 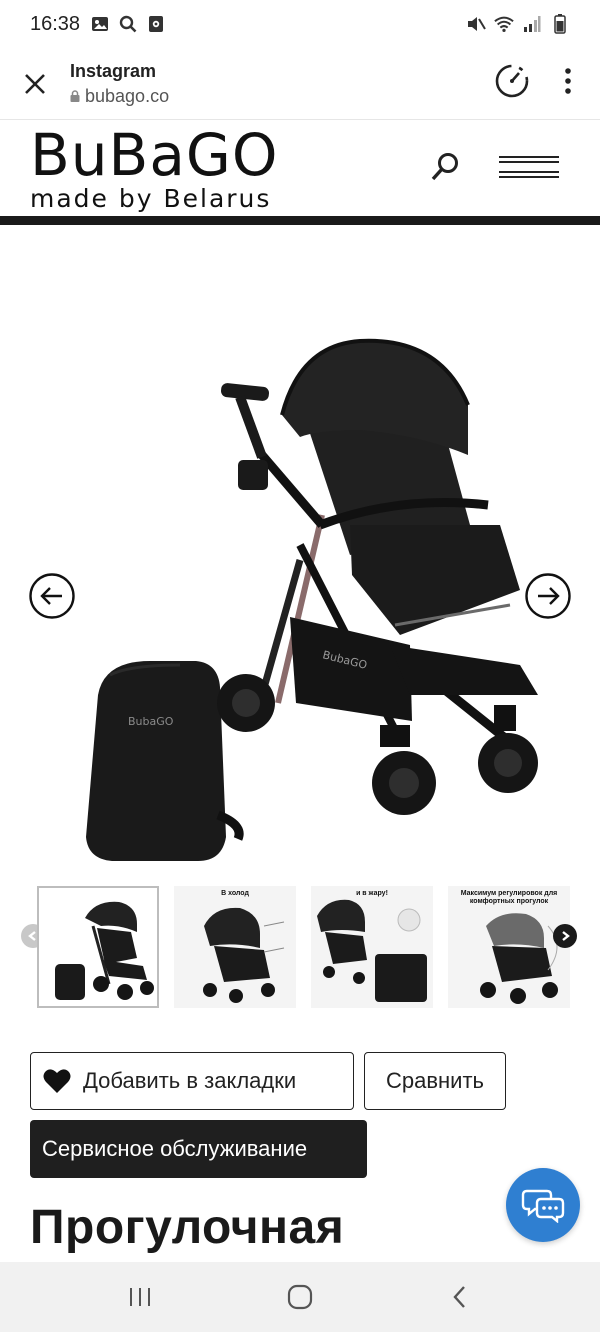 What do you see at coordinates (235, 893) in the screenshot?
I see `thumbnail-caption: В холод` at bounding box center [235, 893].